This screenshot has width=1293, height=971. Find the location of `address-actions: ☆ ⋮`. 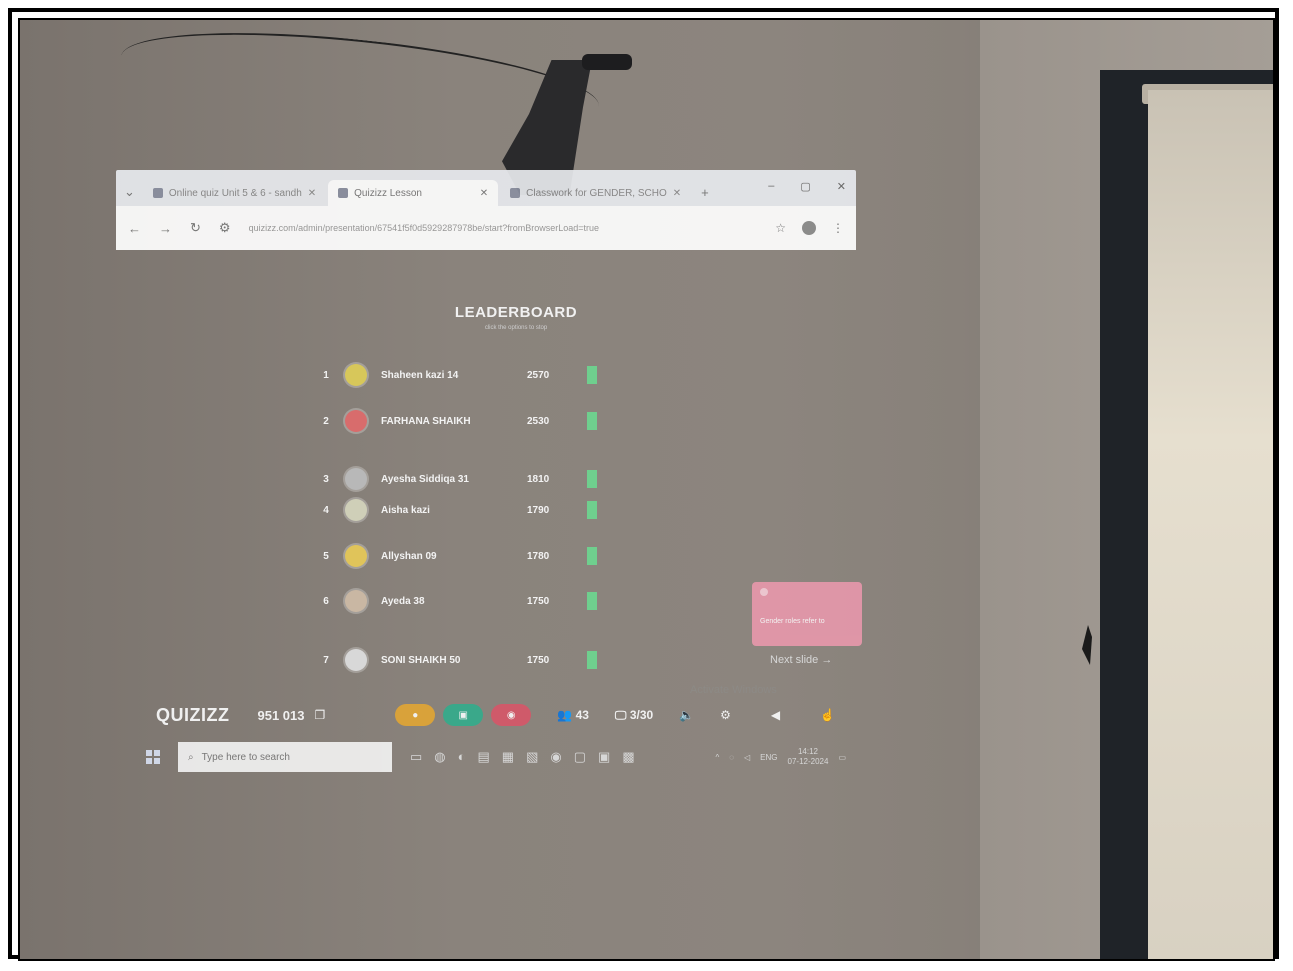

address-actions: ☆ ⋮ is located at coordinates (809, 228).